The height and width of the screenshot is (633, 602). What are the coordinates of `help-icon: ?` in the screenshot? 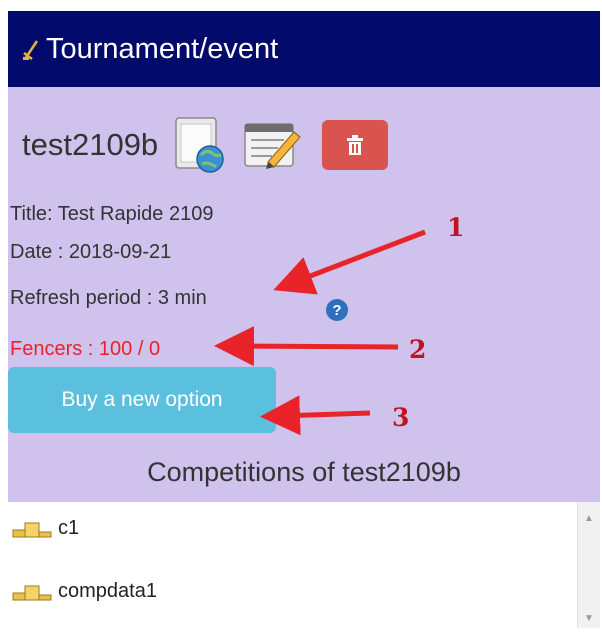 It's located at (337, 310).